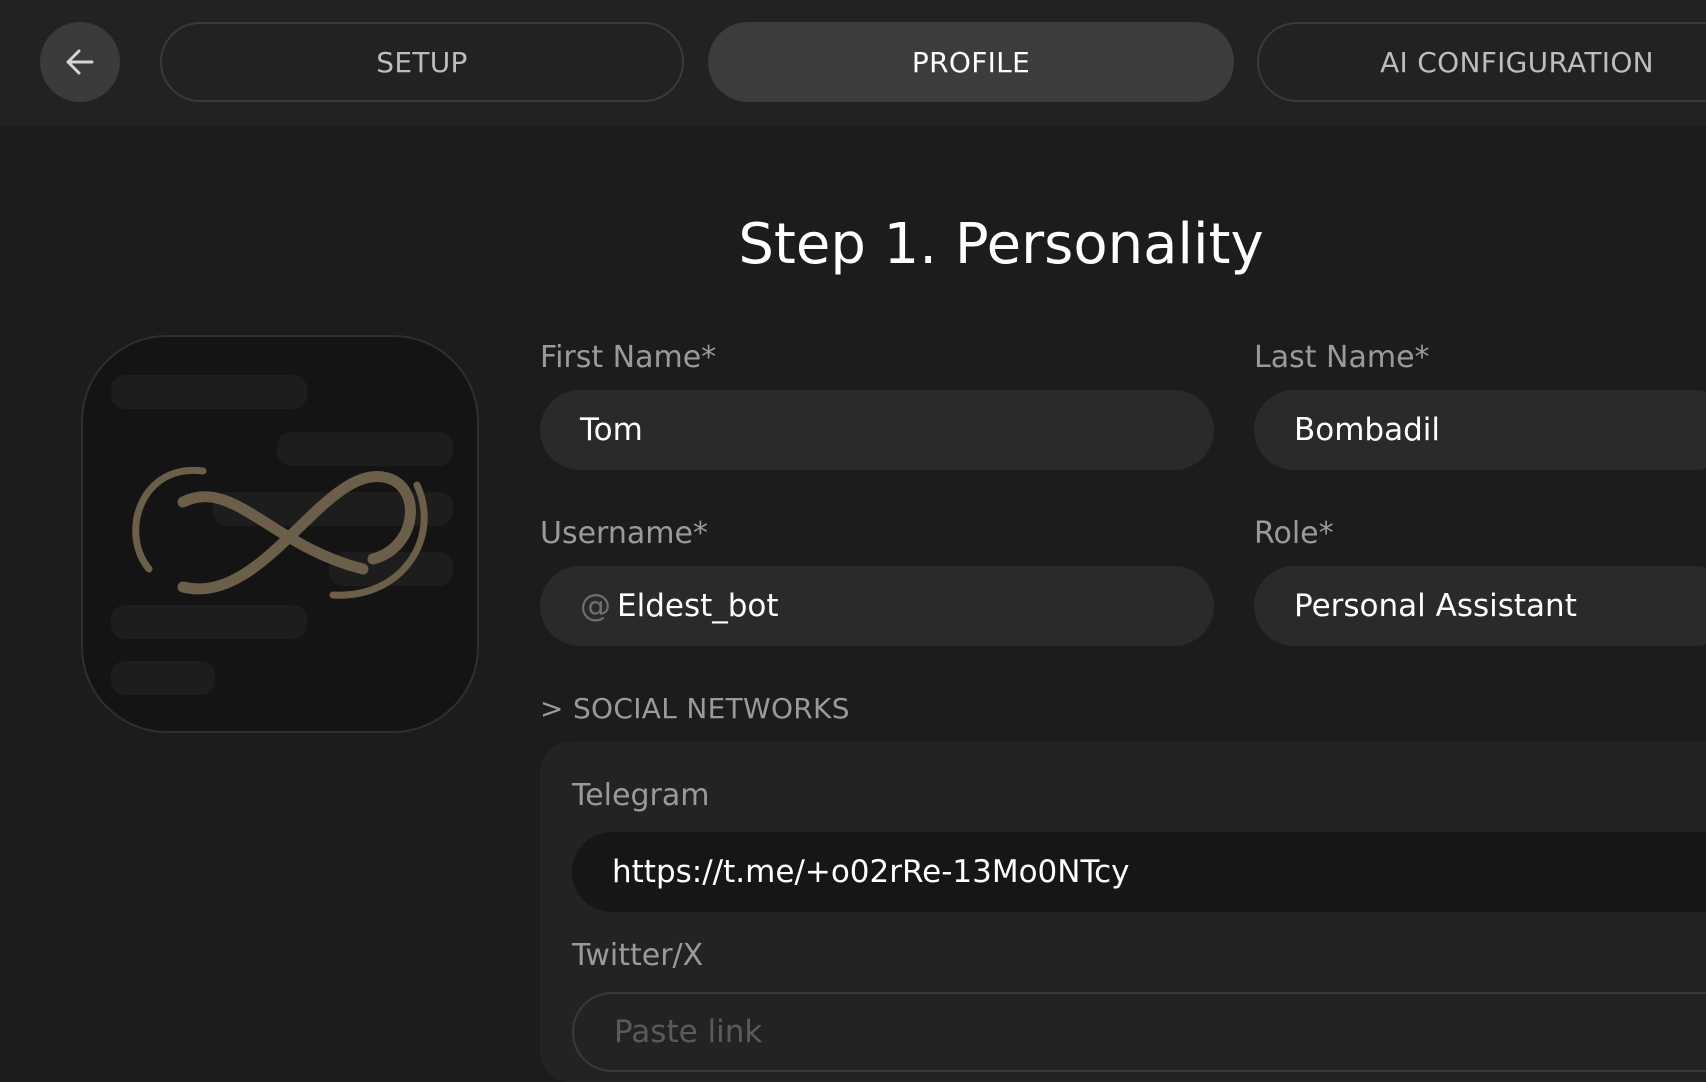  I want to click on tab-profile: PROFILE, so click(971, 62).